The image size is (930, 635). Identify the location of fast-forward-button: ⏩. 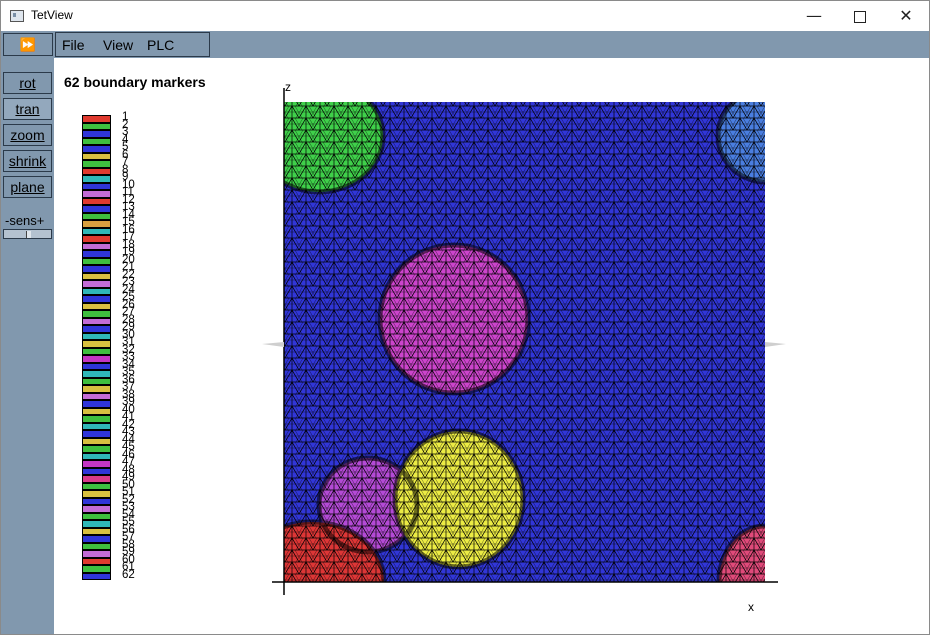
(28, 44).